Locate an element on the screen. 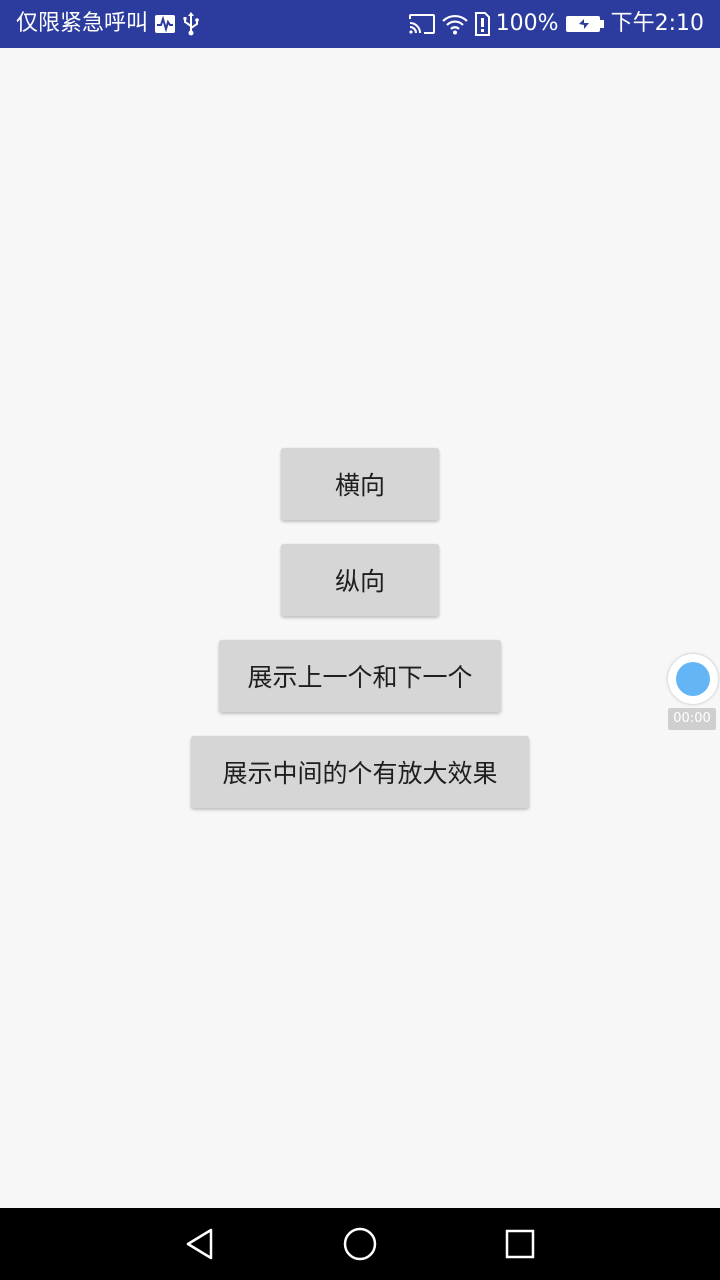  recents-icon is located at coordinates (520, 1244).